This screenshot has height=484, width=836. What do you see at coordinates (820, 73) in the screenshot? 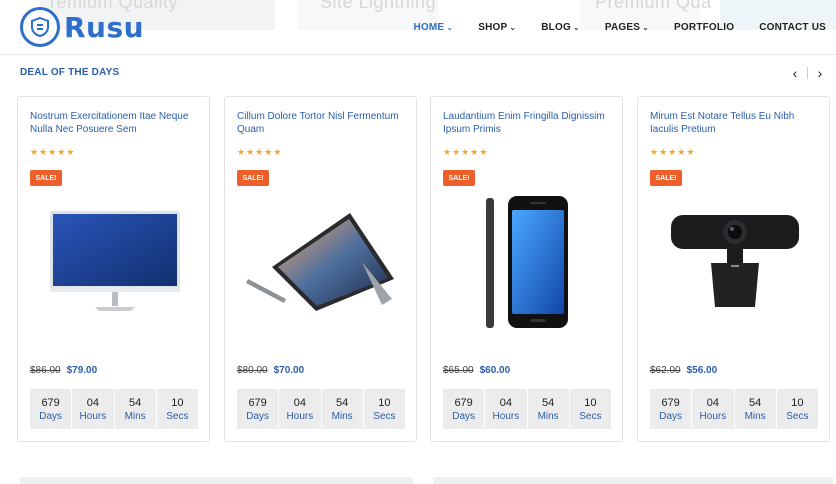
I see `chevron-right-icon: ›` at bounding box center [820, 73].